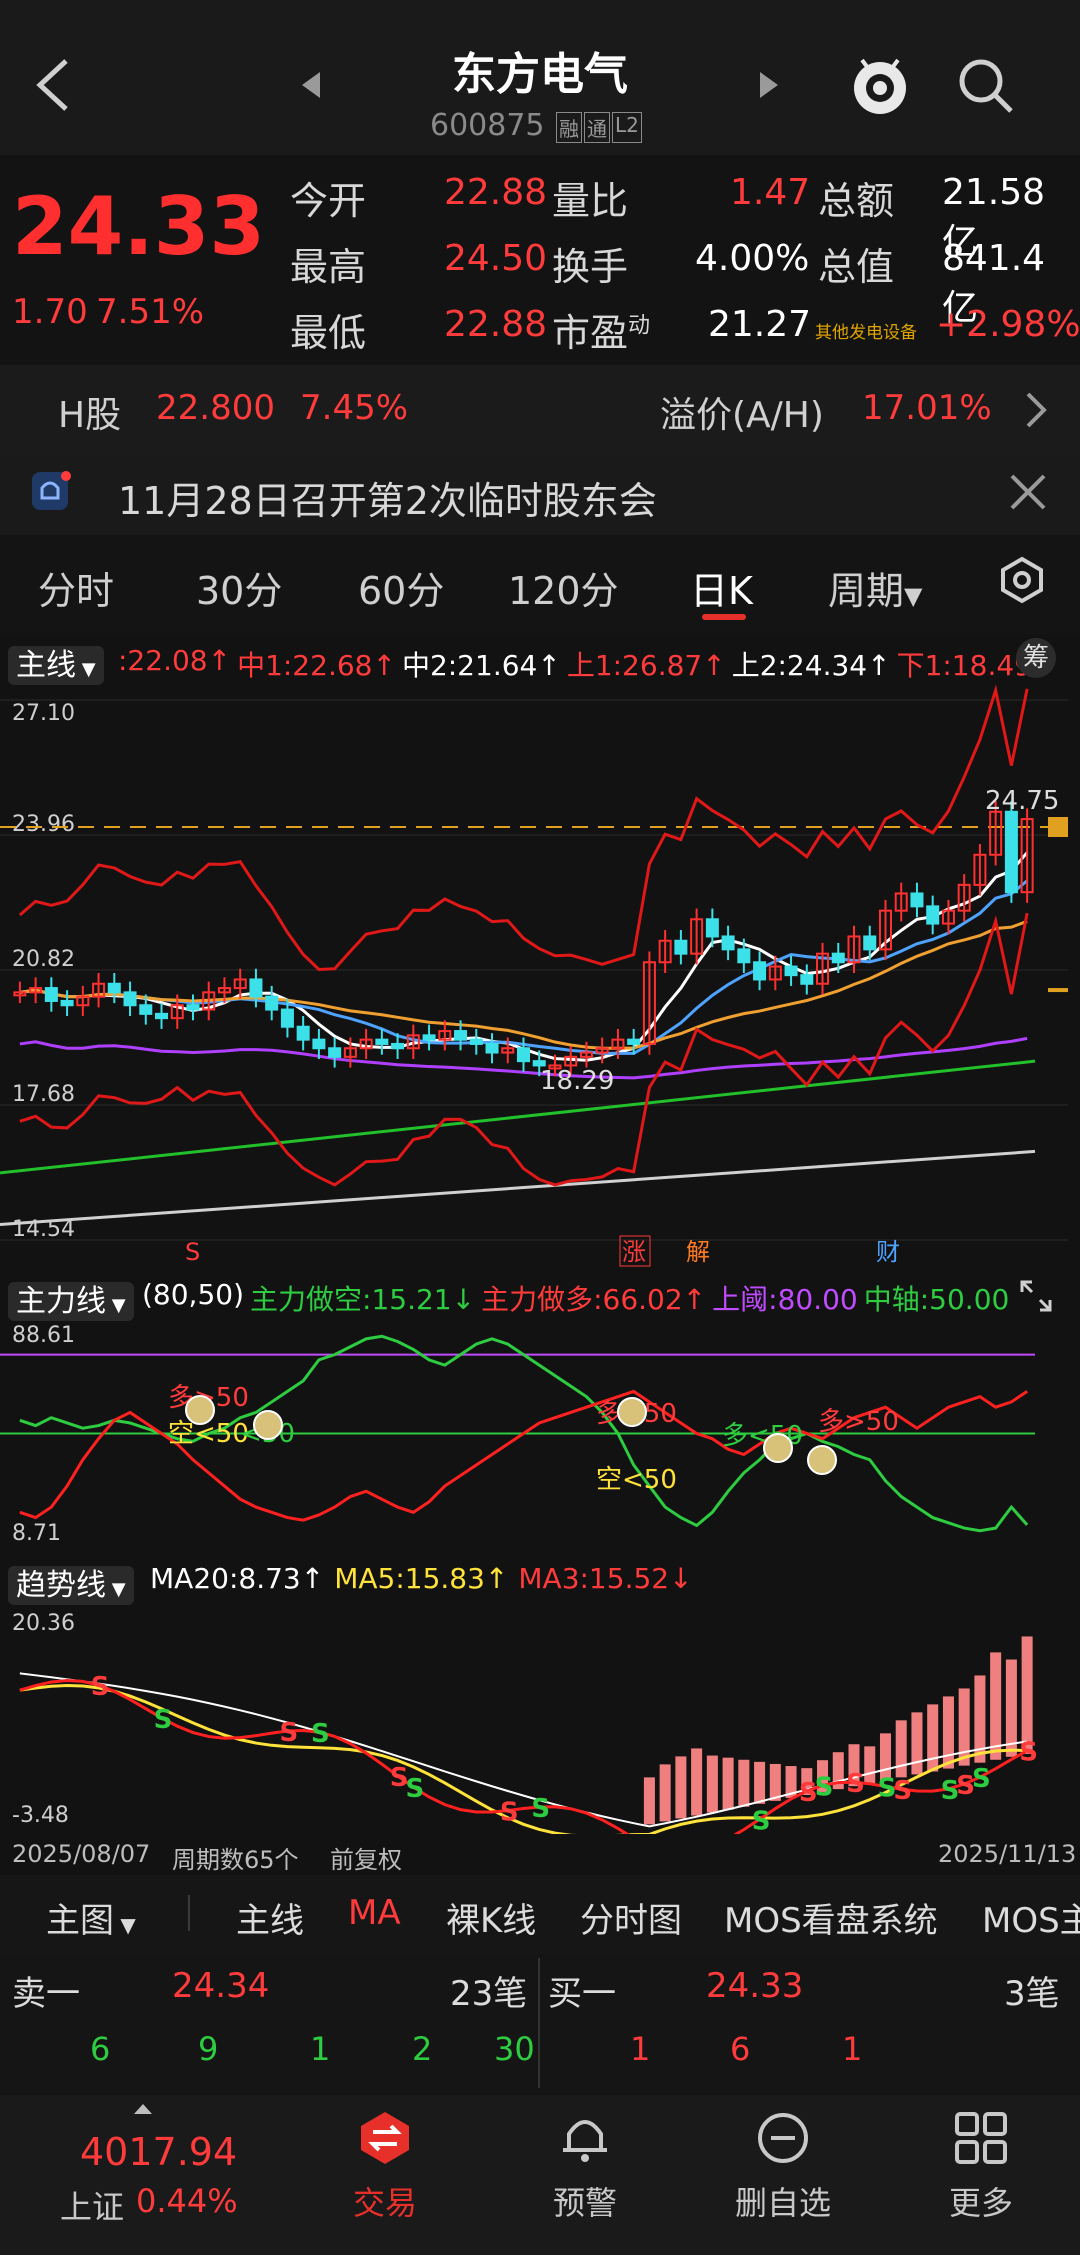  I want to click on price-change: 1.70, so click(50, 312).